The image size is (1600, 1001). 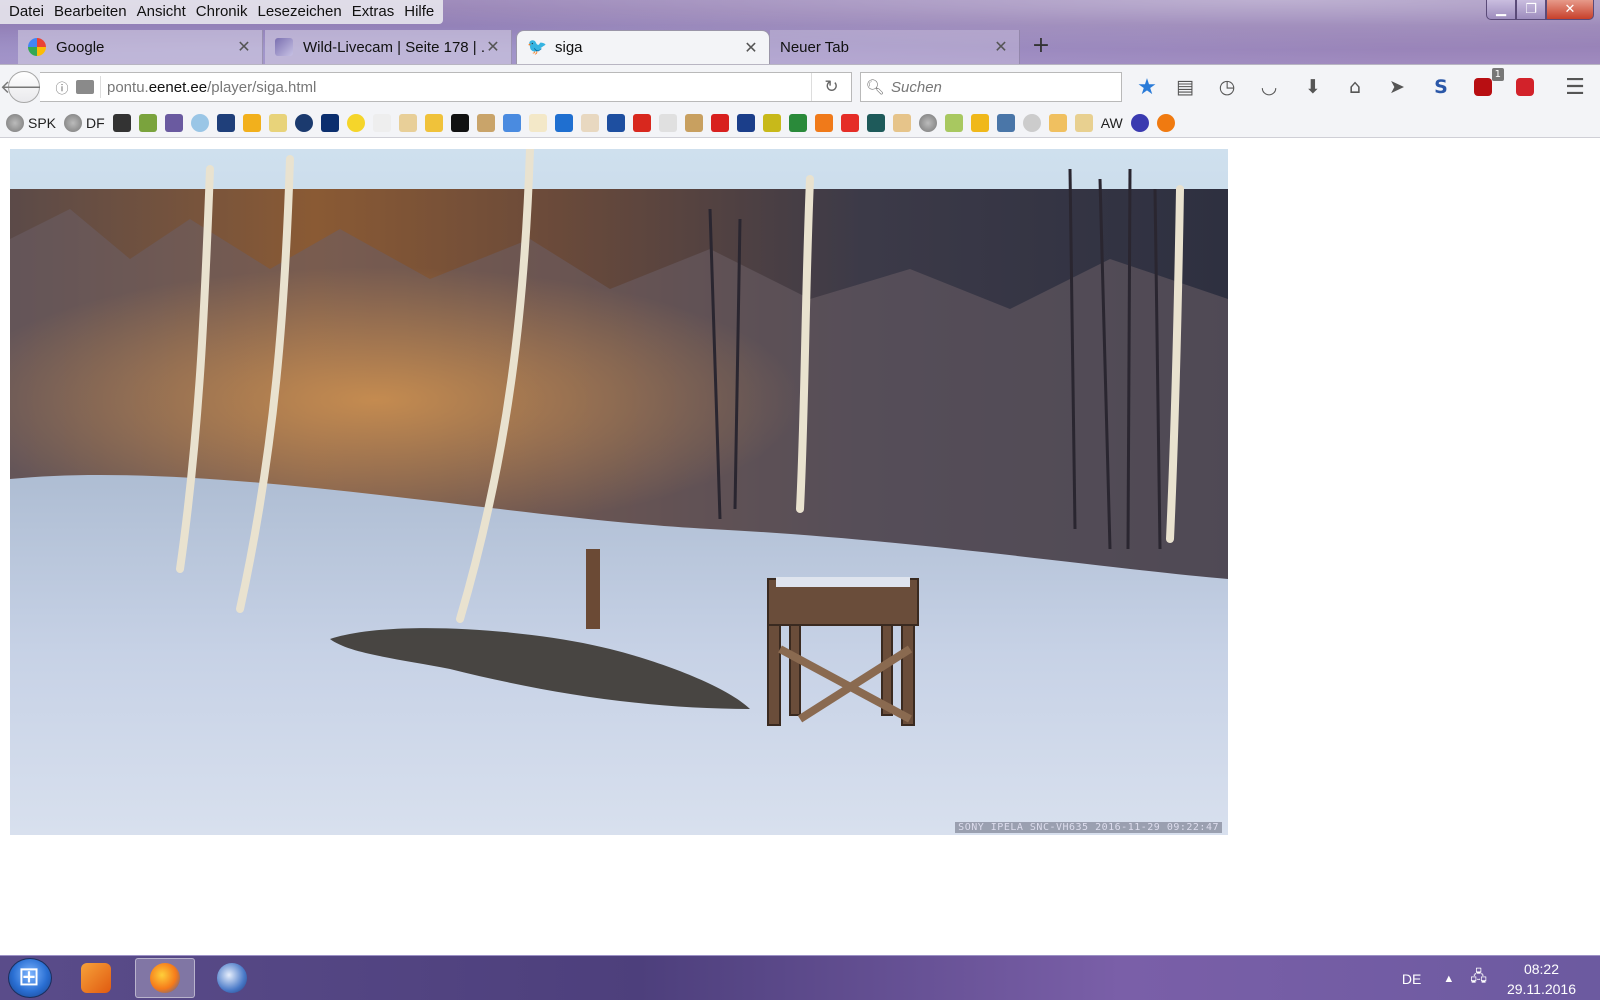 What do you see at coordinates (643, 47) in the screenshot?
I see `tab-siga: 🐦 siga ✕` at bounding box center [643, 47].